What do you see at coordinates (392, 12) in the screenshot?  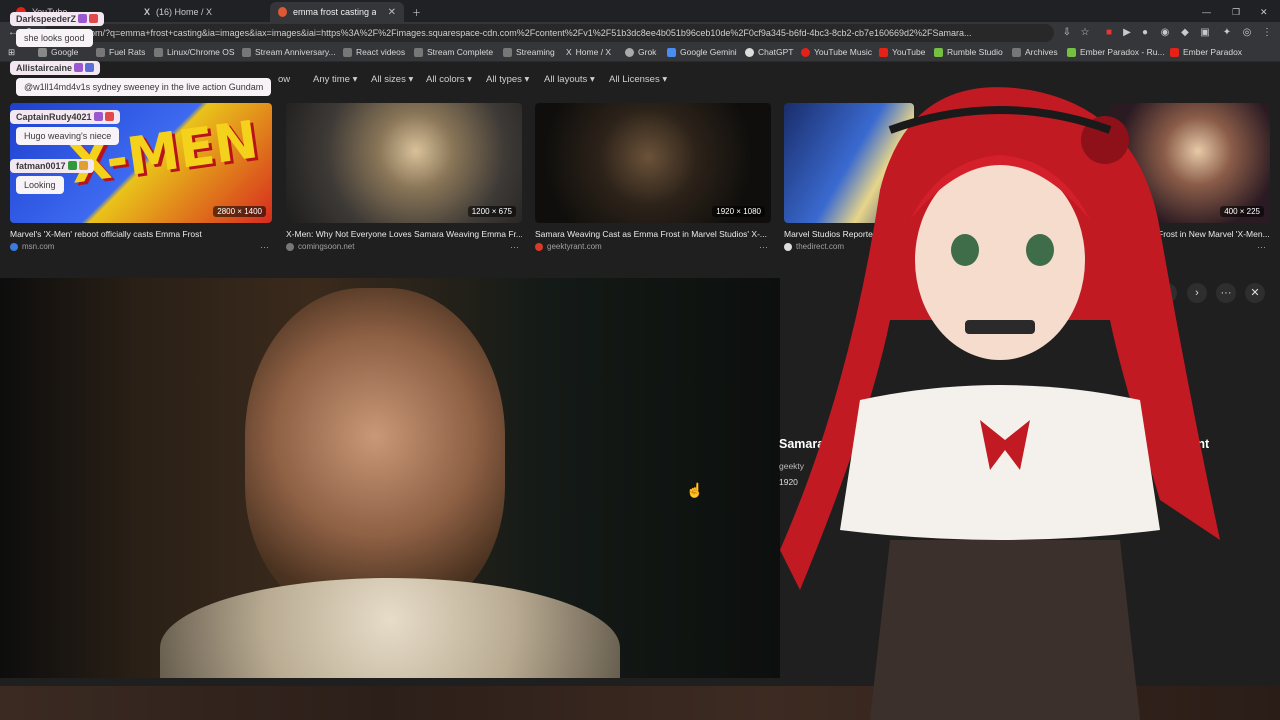 I see `close-tab-icon: ✕` at bounding box center [392, 12].